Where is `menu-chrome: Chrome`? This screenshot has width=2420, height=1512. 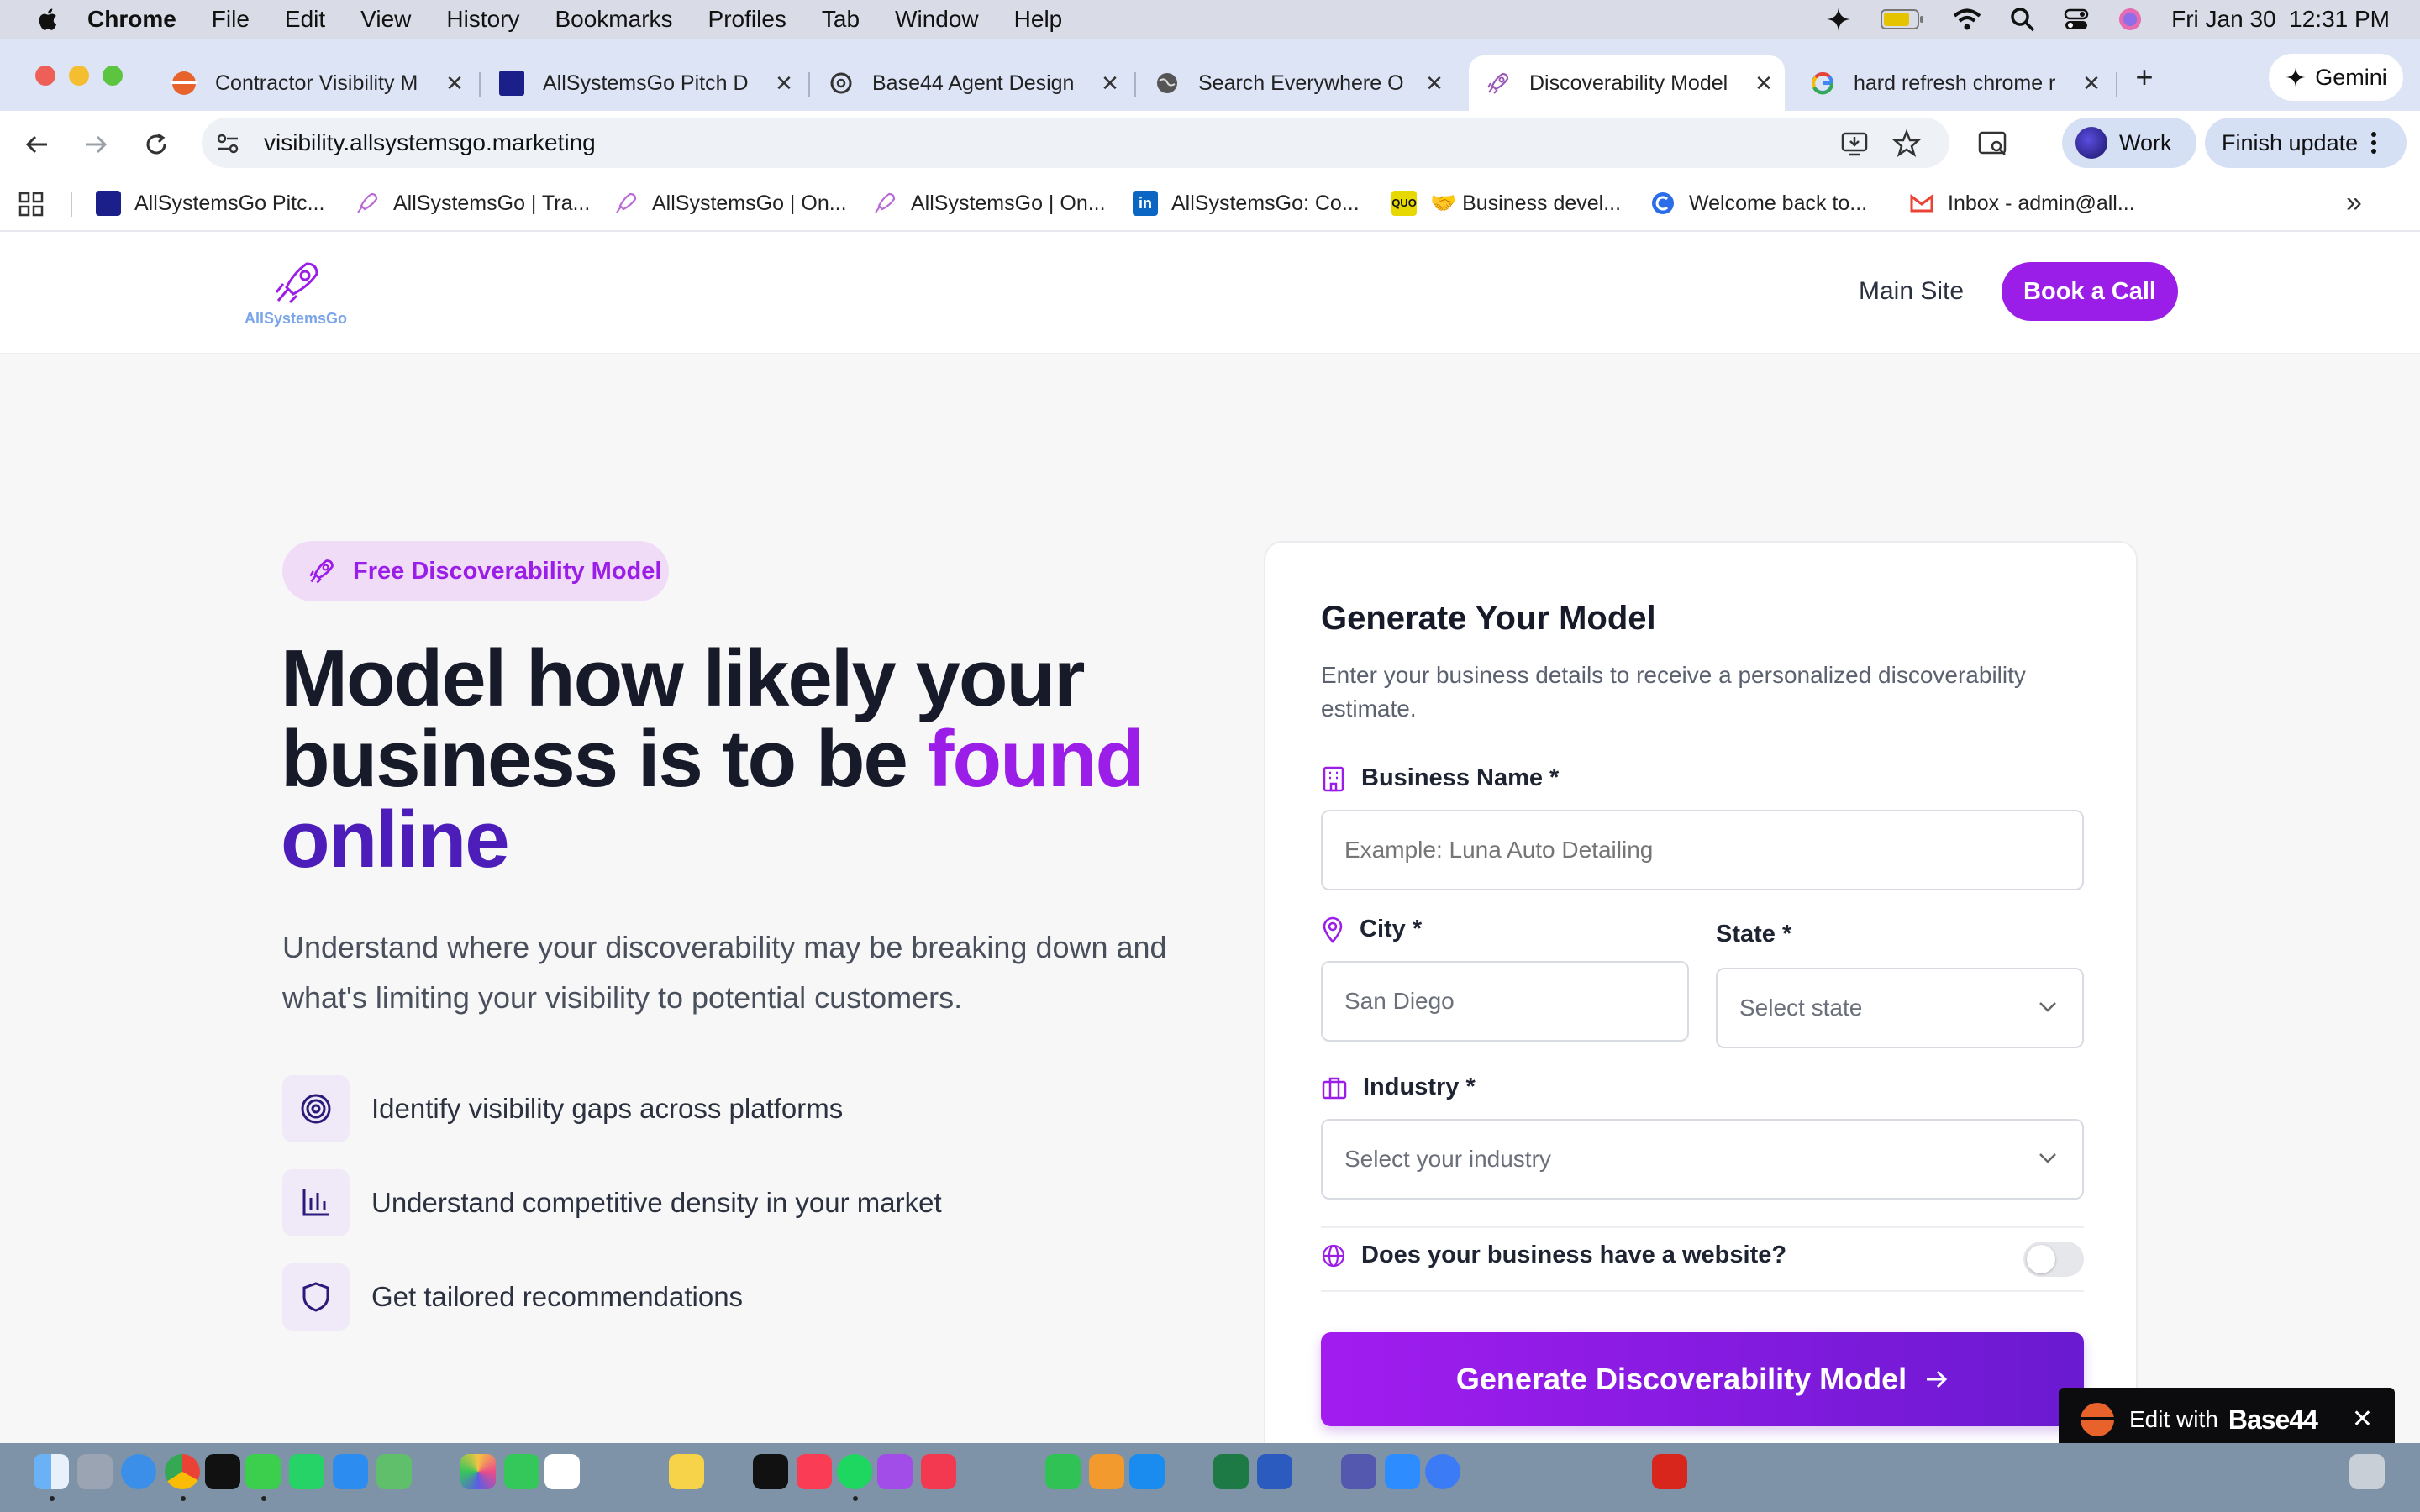 menu-chrome: Chrome is located at coordinates (131, 19).